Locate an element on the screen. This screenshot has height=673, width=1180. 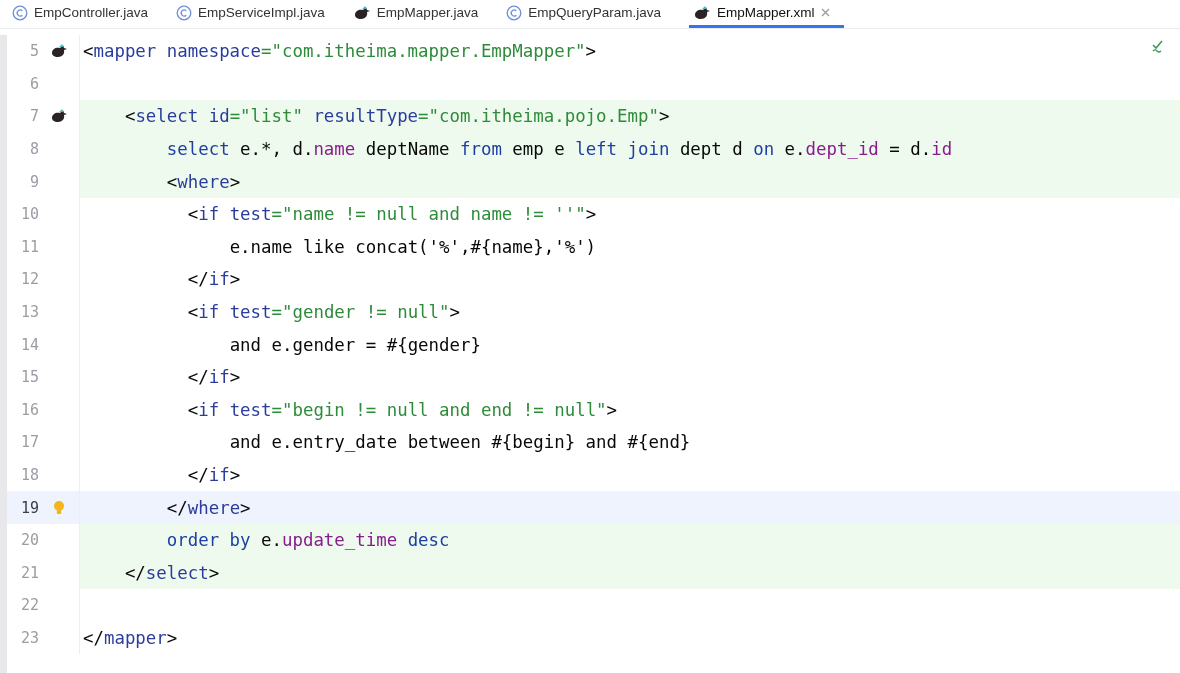
code-line: <if test="gender != null"> is located at coordinates (323, 312).